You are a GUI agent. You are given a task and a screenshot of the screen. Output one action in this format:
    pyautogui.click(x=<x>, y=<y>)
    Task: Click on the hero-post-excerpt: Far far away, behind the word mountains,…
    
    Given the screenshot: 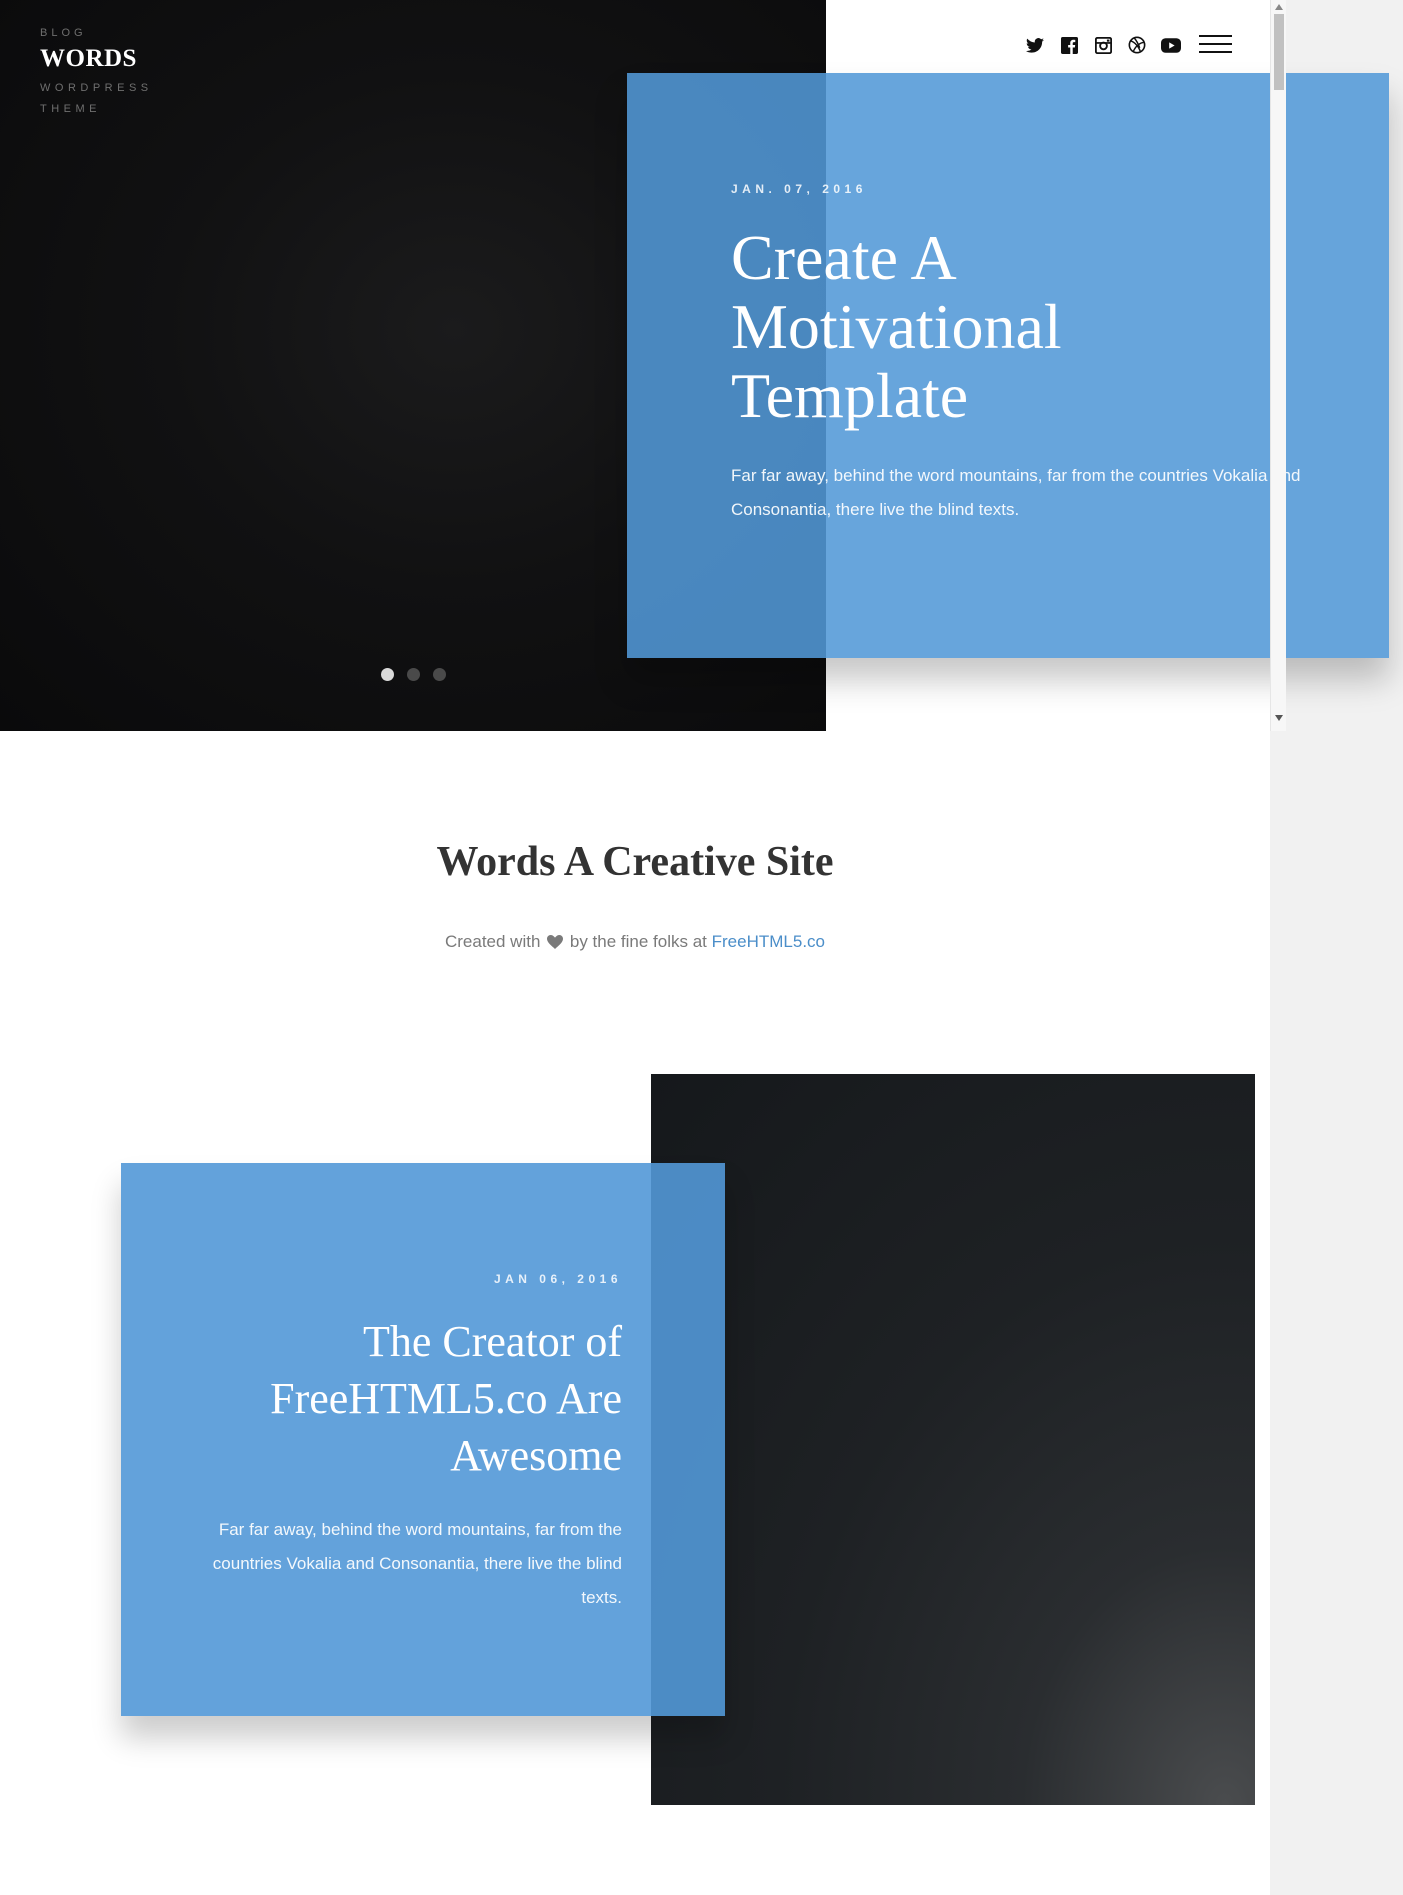 What is the action you would take?
    pyautogui.click(x=1016, y=492)
    